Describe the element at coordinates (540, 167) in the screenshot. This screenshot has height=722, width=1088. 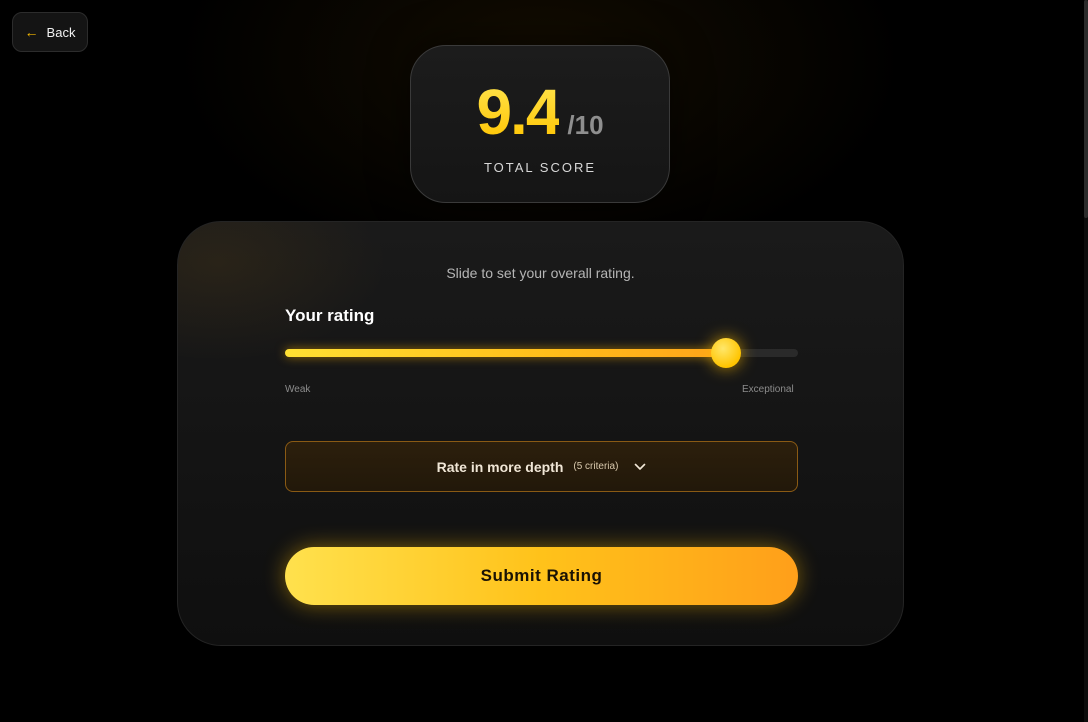
I see `score-label: TOTAL SCORE` at that location.